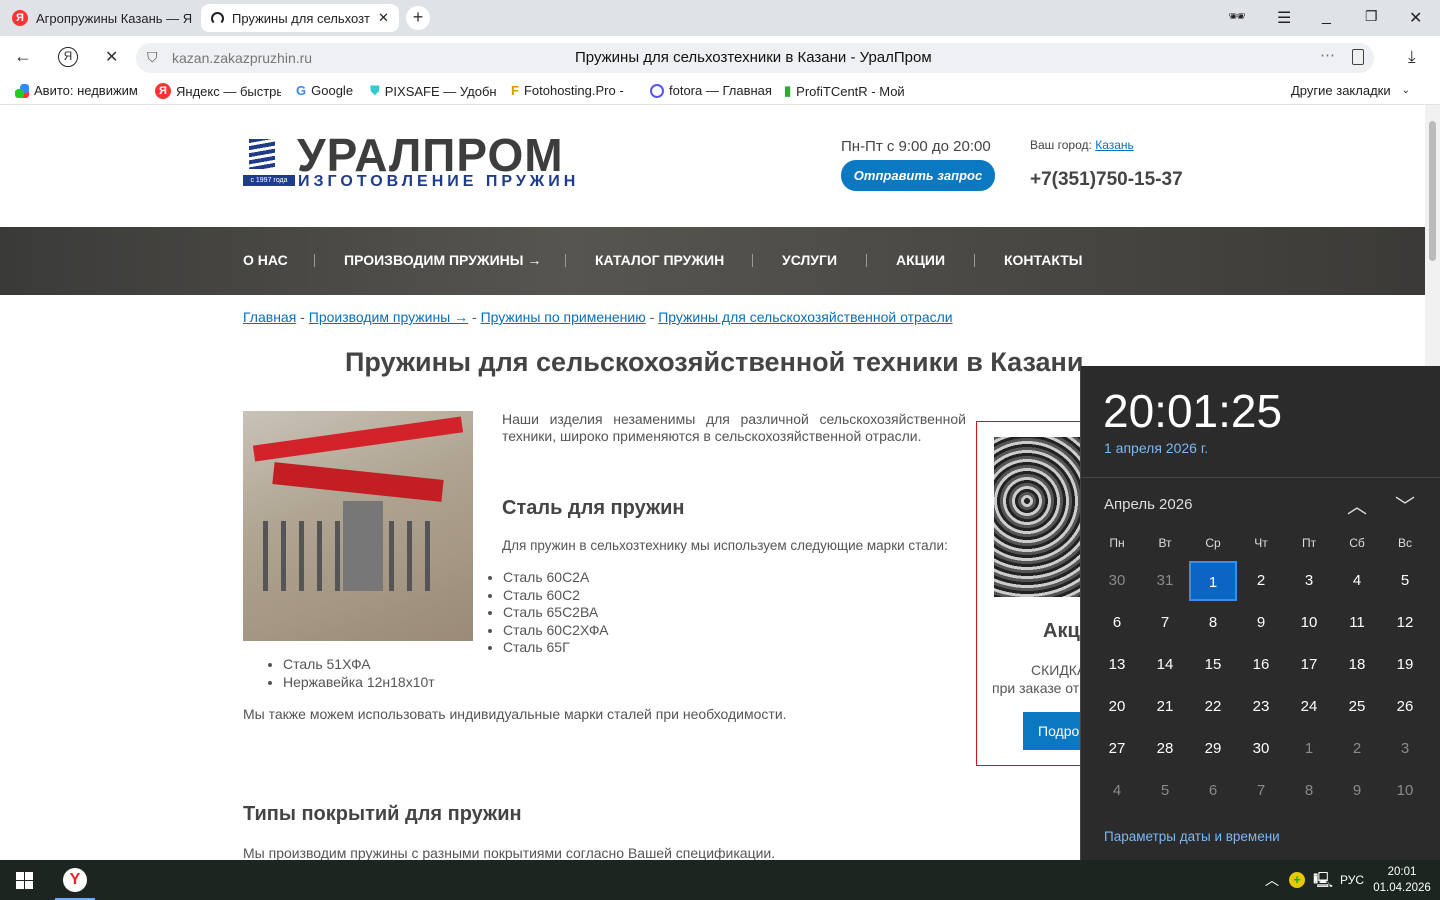 Image resolution: width=1440 pixels, height=900 pixels. I want to click on calendar-day: 28, so click(1165, 749).